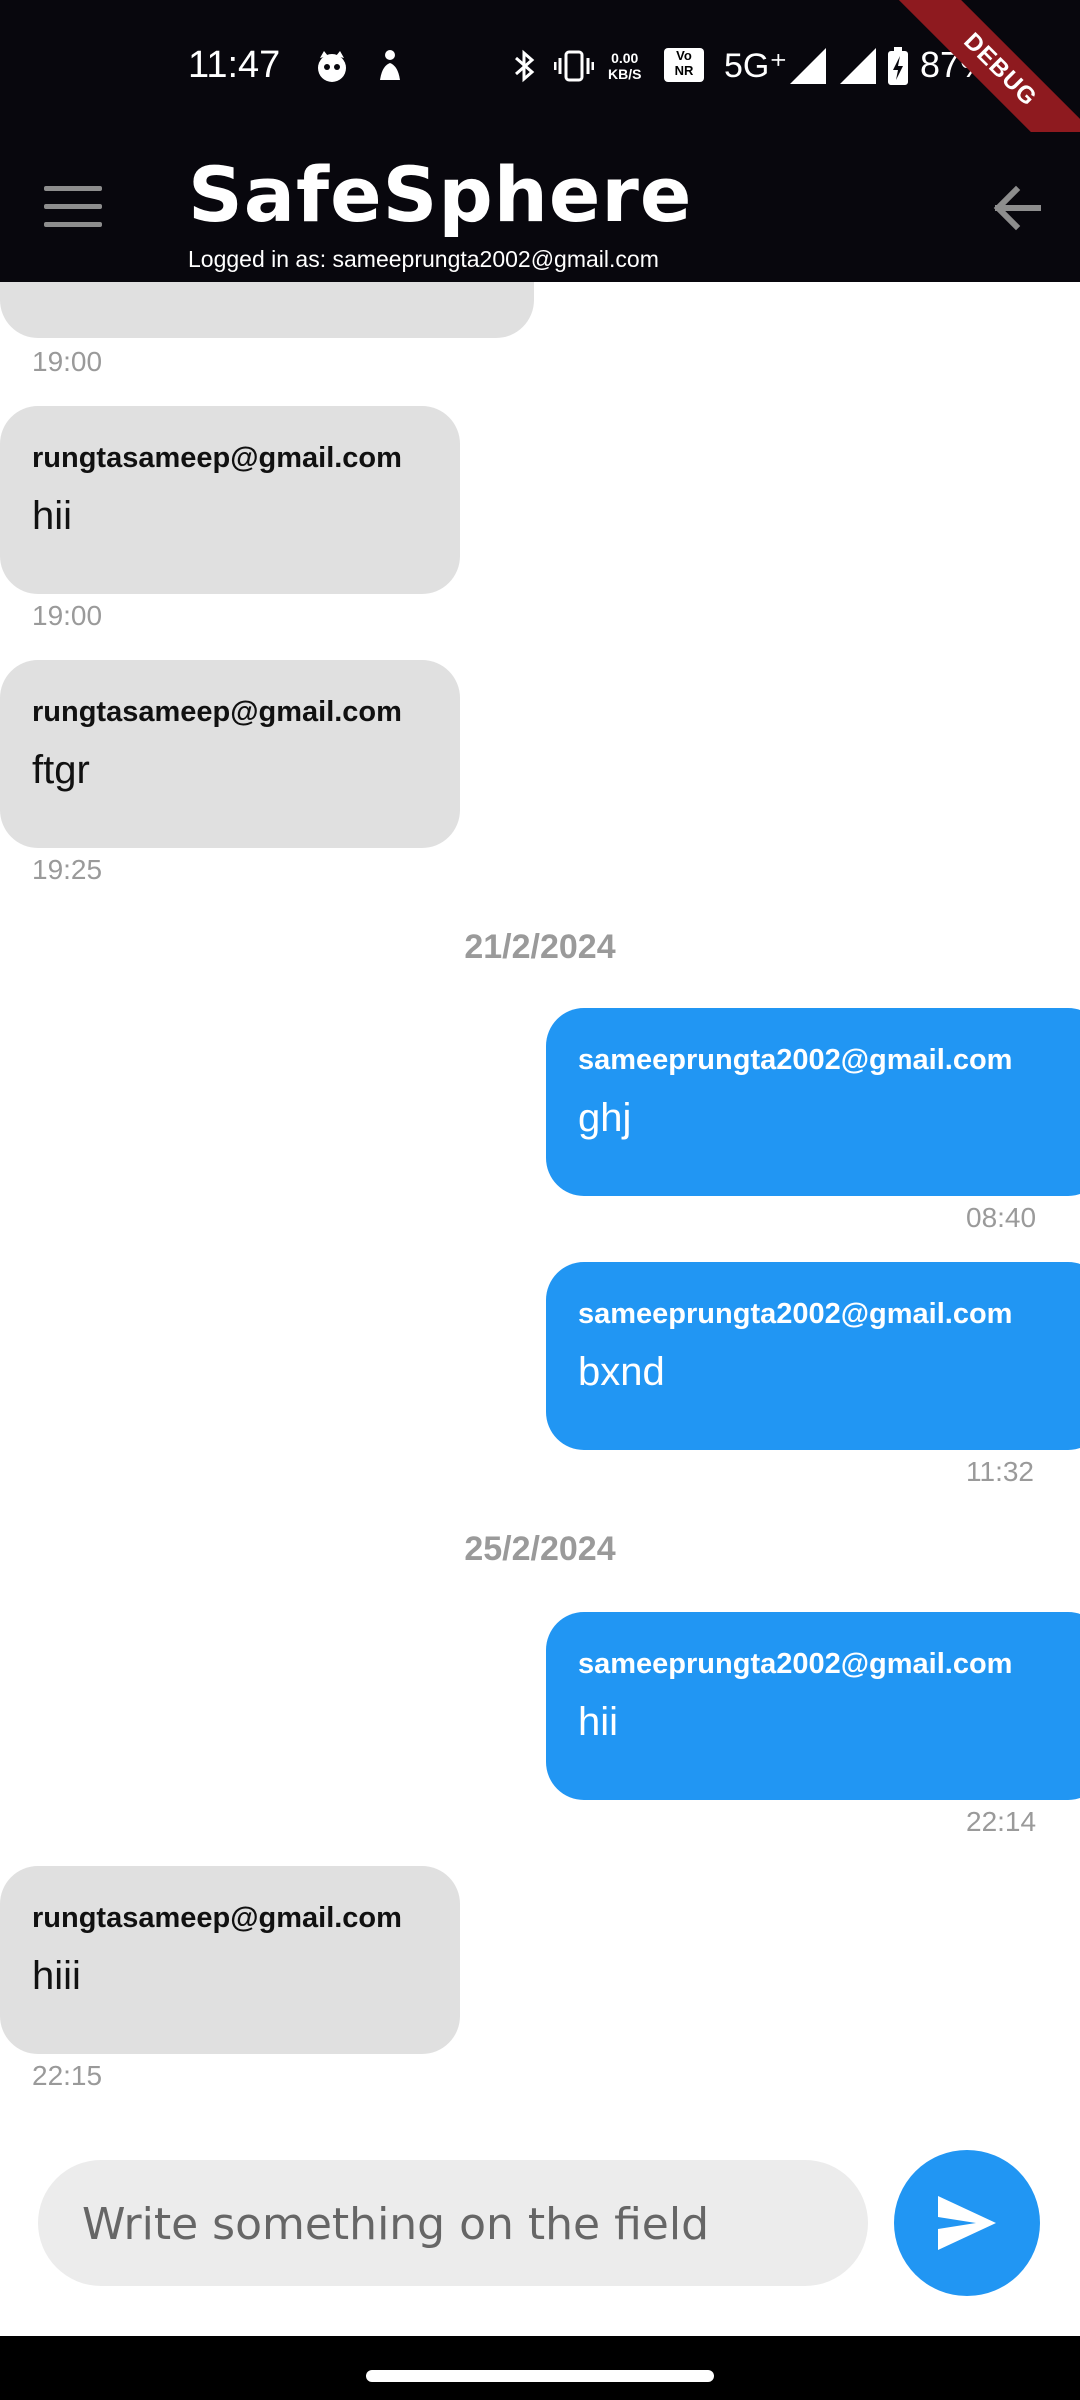  What do you see at coordinates (540, 1549) in the screenshot?
I see `date-separator: 25/2/2024` at bounding box center [540, 1549].